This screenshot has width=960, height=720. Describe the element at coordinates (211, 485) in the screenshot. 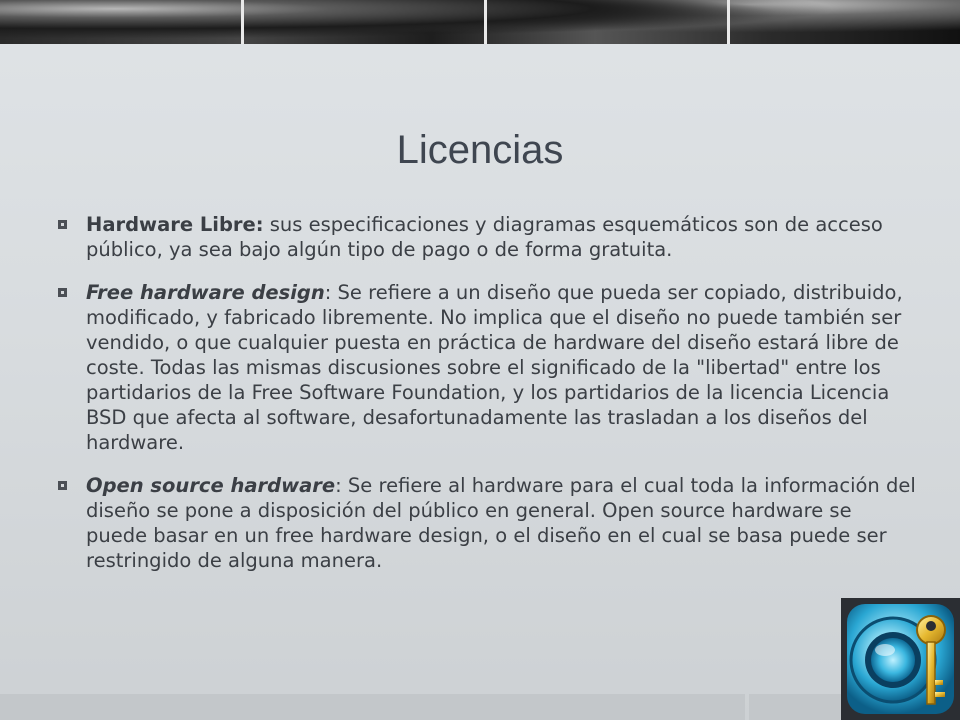

I see `bullet-term: Open source hardware` at that location.